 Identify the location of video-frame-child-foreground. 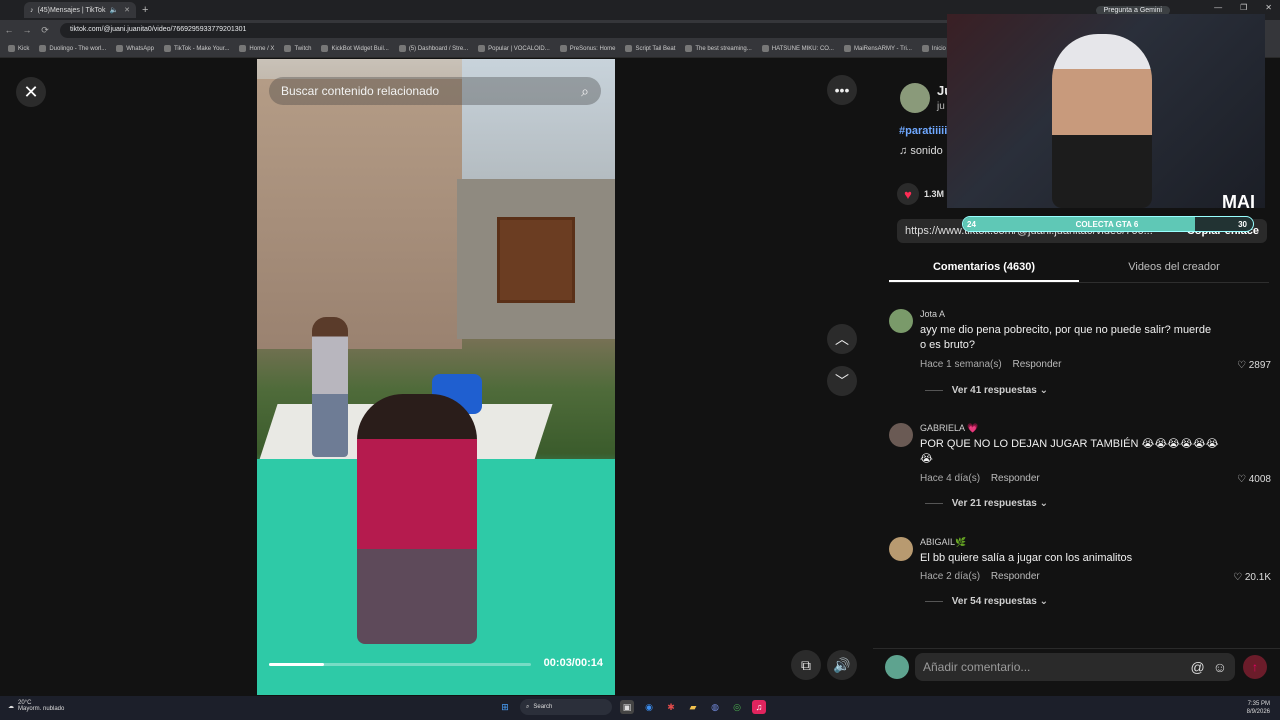
(417, 519).